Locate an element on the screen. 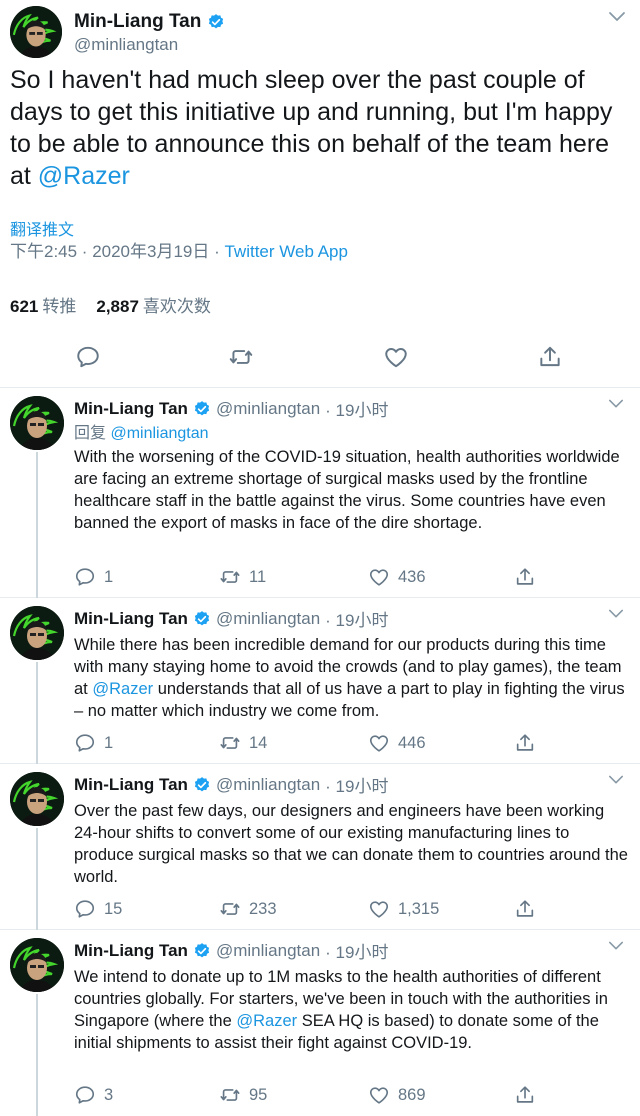 The image size is (640, 1116). like-button: 1,315 is located at coordinates (403, 909).